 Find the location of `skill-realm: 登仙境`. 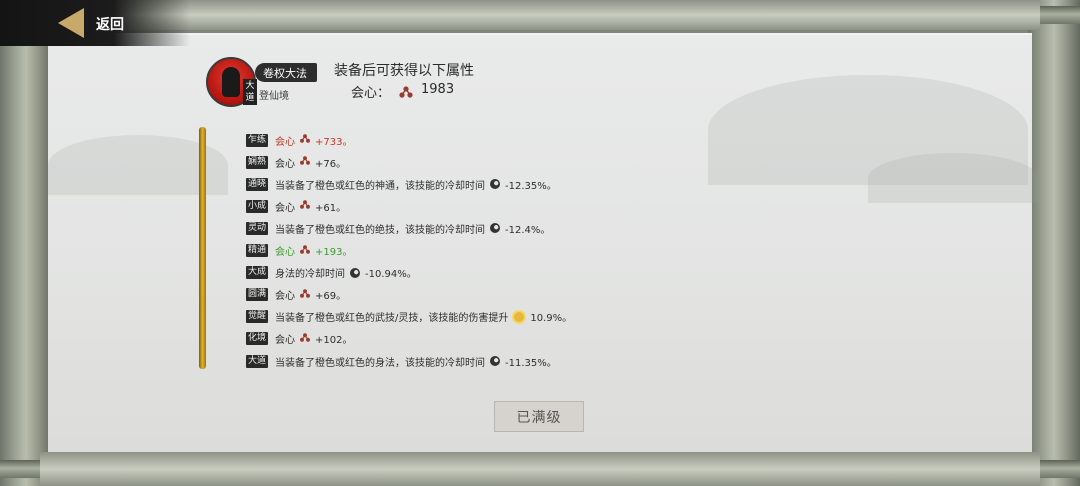

skill-realm: 登仙境 is located at coordinates (274, 96).